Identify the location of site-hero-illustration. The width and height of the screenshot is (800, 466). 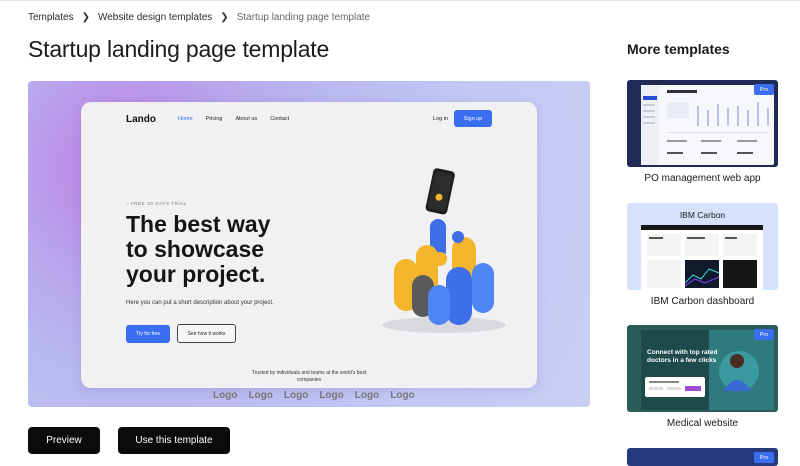
(444, 250).